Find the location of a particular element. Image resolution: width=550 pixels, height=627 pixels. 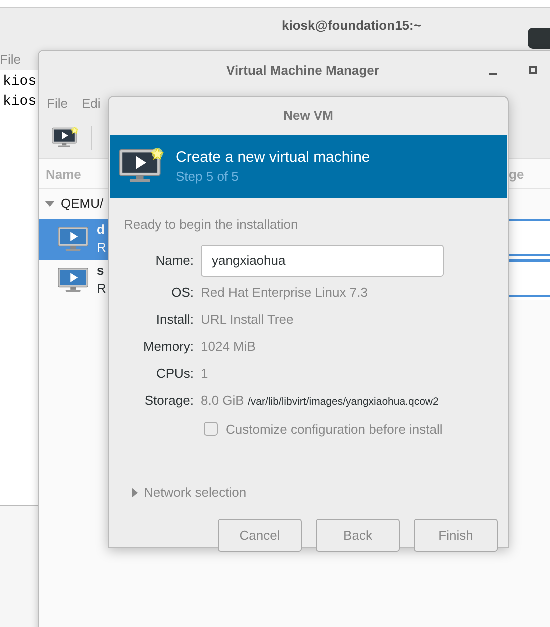

connection-label: QEMU/ is located at coordinates (82, 204).